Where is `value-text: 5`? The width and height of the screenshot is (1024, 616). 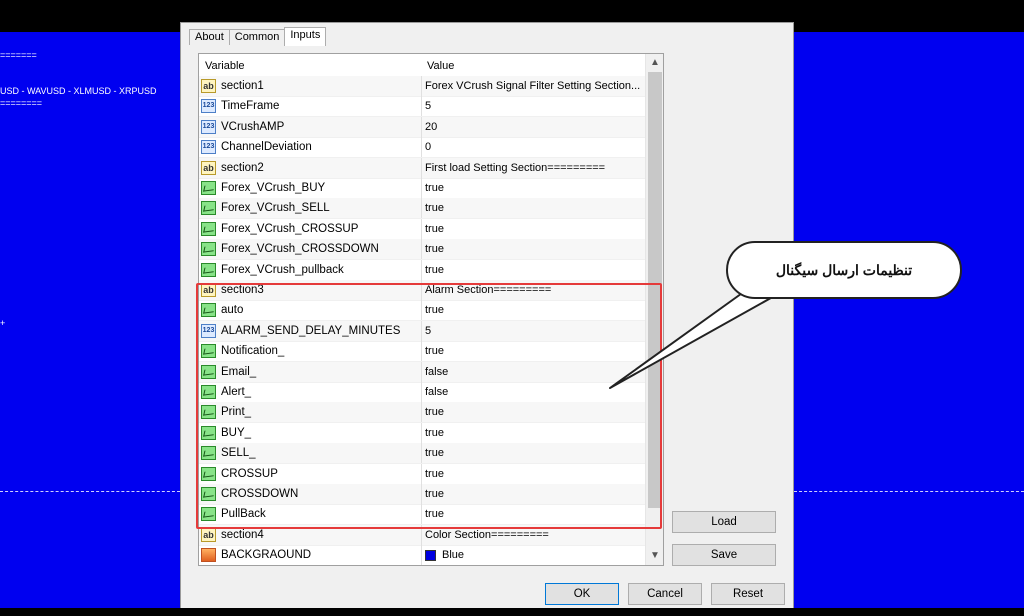
value-text: 5 is located at coordinates (428, 330).